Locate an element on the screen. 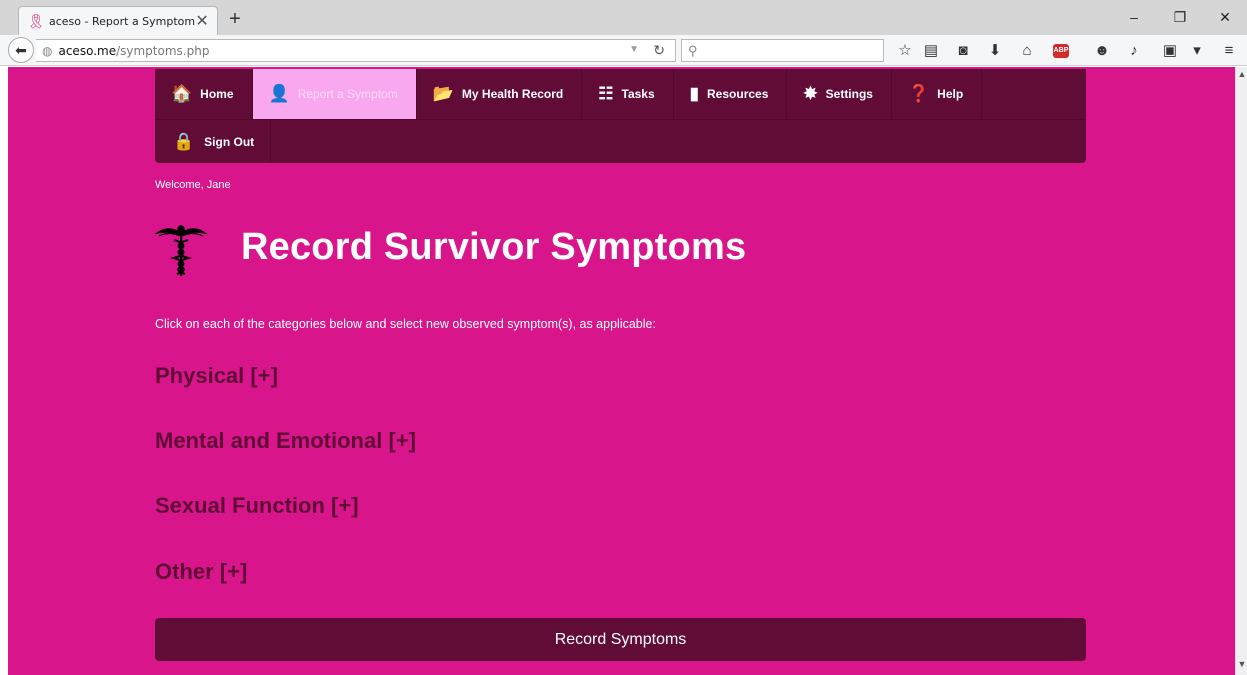 This screenshot has width=1247, height=675. new-tab-button: + is located at coordinates (235, 20).